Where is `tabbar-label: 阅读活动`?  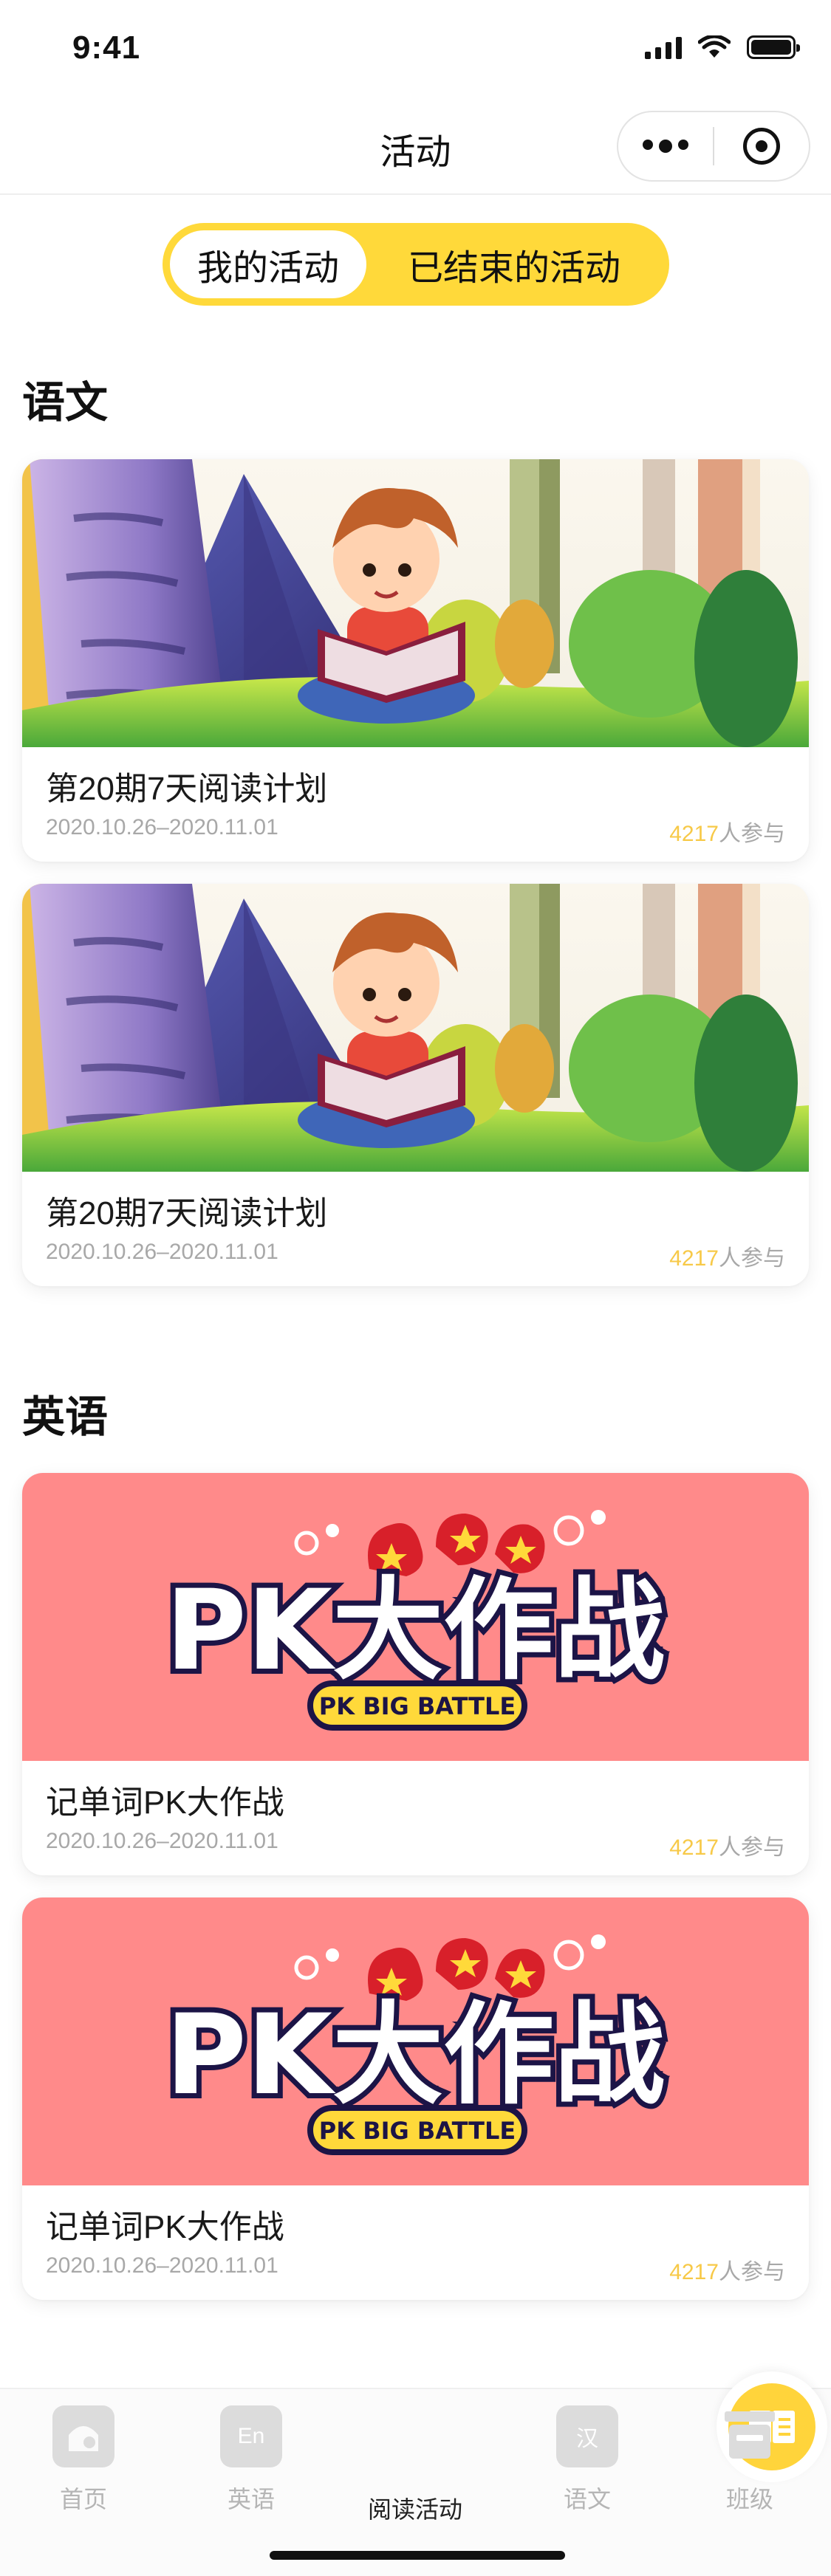
tabbar-label: 阅读活动 is located at coordinates (415, 2509).